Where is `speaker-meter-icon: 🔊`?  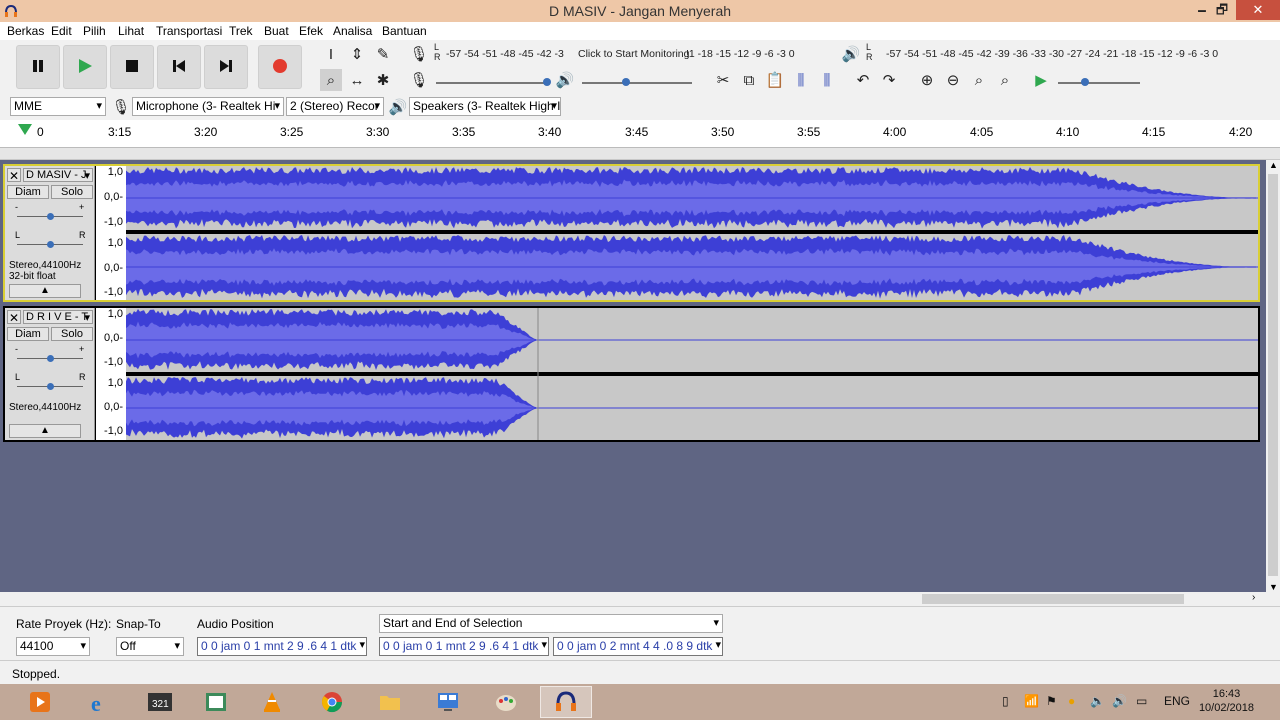
speaker-meter-icon: 🔊 is located at coordinates (851, 54).